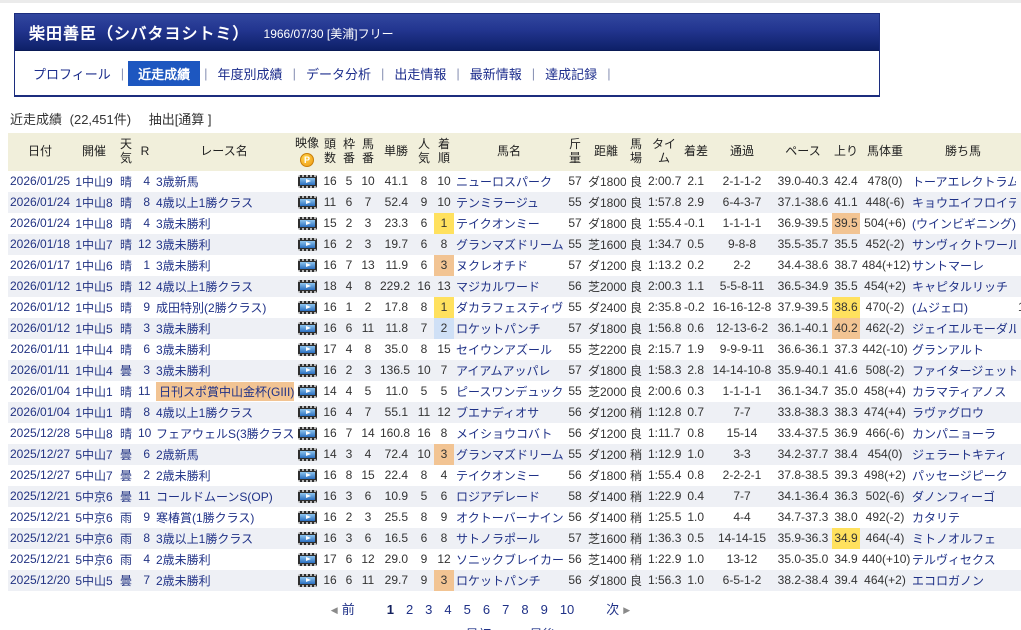 This screenshot has height=630, width=1021. I want to click on winner-name-link: グランアルト, so click(948, 350).